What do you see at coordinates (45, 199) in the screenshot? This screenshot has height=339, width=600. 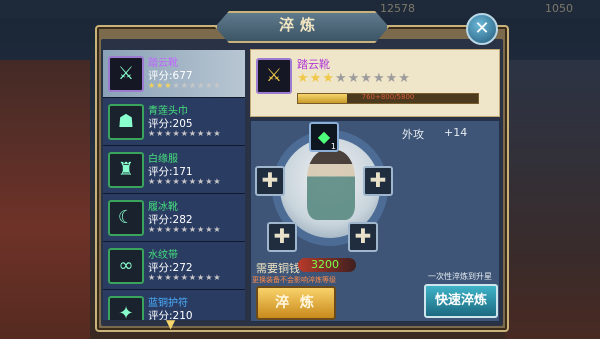 I see `background-ground-left` at bounding box center [45, 199].